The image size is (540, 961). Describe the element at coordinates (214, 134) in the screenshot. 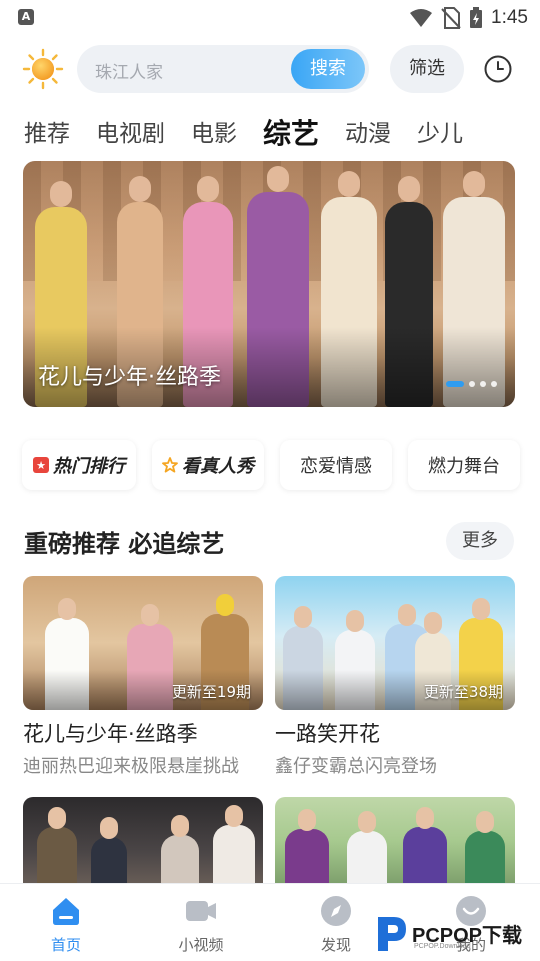

I see `tab-movies: 电影` at that location.